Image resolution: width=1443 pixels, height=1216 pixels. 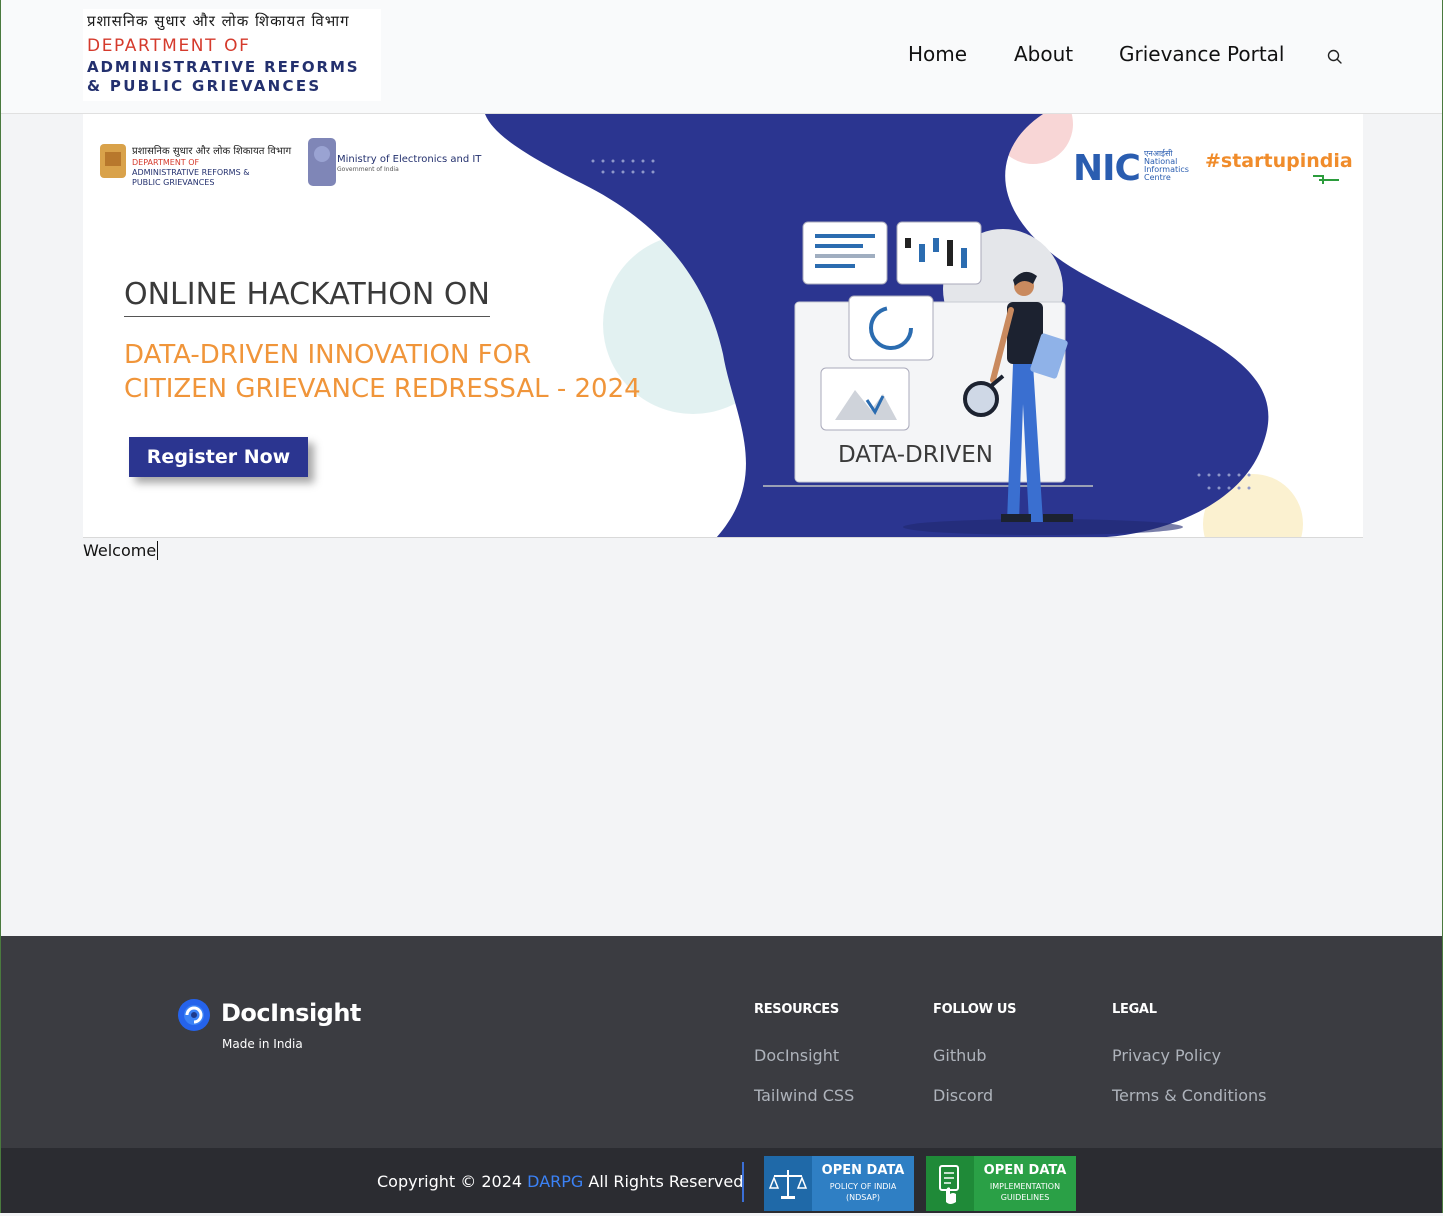 What do you see at coordinates (166, 162) in the screenshot?
I see `banner-dept-line-1: DEPARTMENT OF` at bounding box center [166, 162].